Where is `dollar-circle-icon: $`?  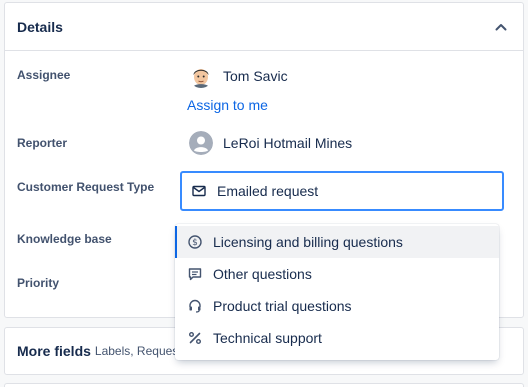 dollar-circle-icon: $ is located at coordinates (195, 242).